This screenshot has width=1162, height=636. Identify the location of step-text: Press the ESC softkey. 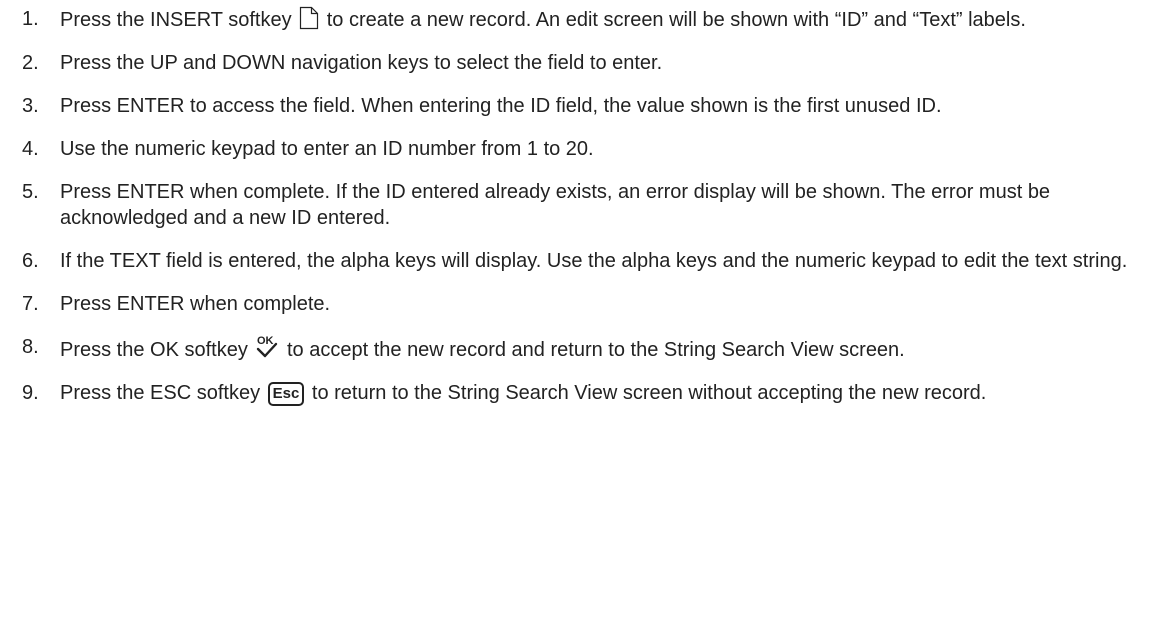
(160, 393).